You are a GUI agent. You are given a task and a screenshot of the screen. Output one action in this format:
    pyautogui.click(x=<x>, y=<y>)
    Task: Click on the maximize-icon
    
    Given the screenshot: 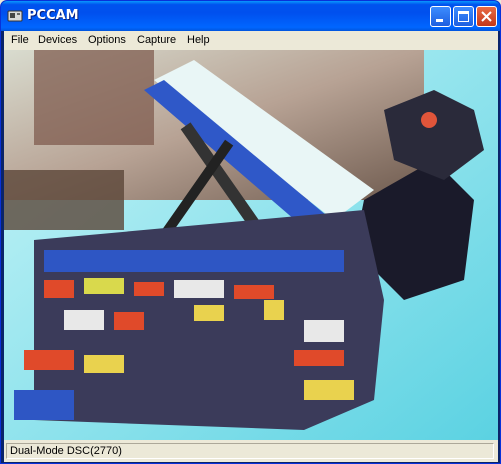 What is the action you would take?
    pyautogui.click(x=463, y=16)
    